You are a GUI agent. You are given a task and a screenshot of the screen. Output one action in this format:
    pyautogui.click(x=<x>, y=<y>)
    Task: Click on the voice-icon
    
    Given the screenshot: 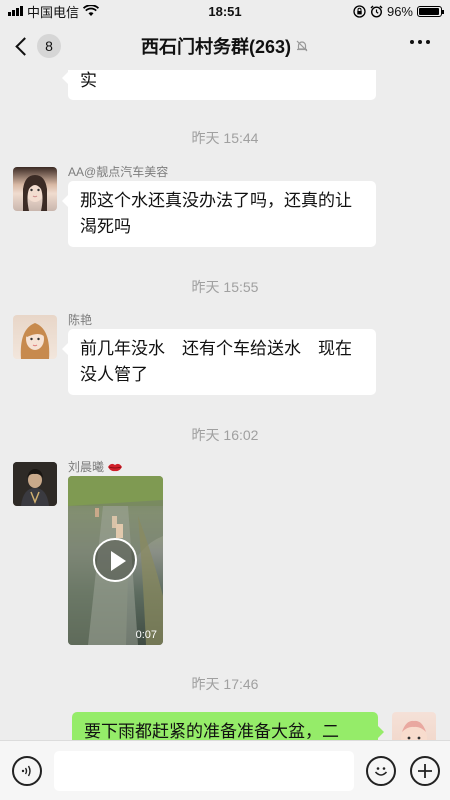 What is the action you would take?
    pyautogui.click(x=26, y=771)
    